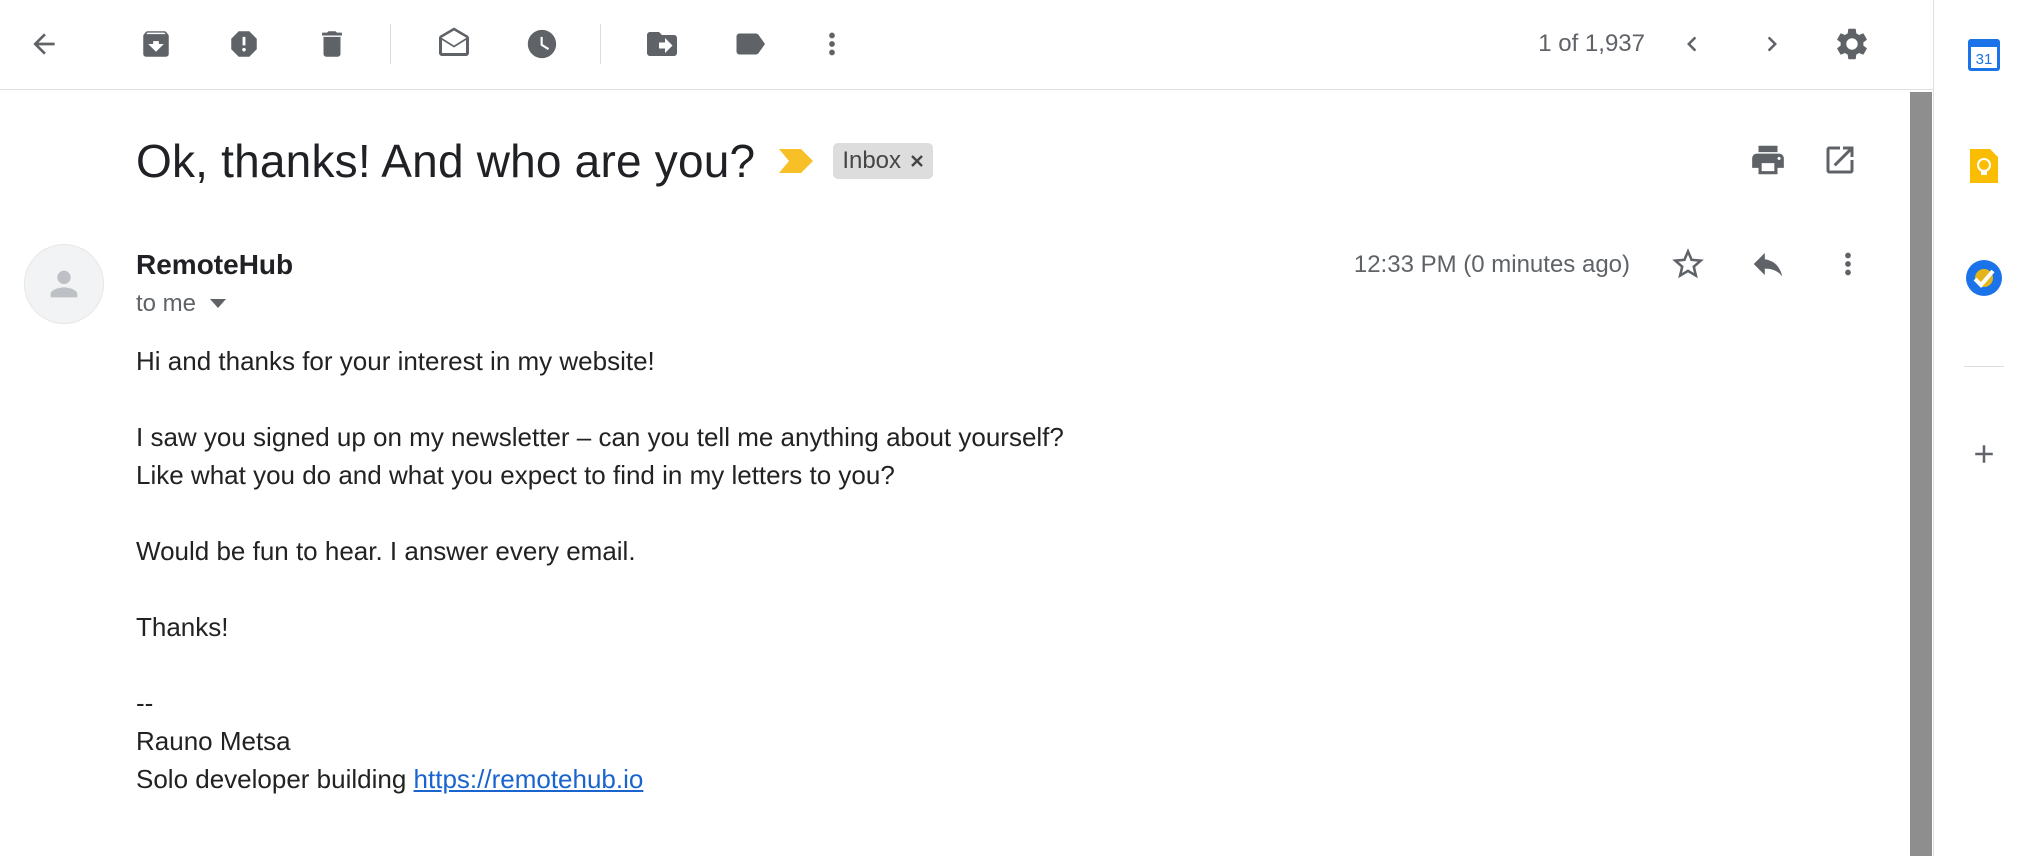  I want to click on message-more-button, so click(1848, 264).